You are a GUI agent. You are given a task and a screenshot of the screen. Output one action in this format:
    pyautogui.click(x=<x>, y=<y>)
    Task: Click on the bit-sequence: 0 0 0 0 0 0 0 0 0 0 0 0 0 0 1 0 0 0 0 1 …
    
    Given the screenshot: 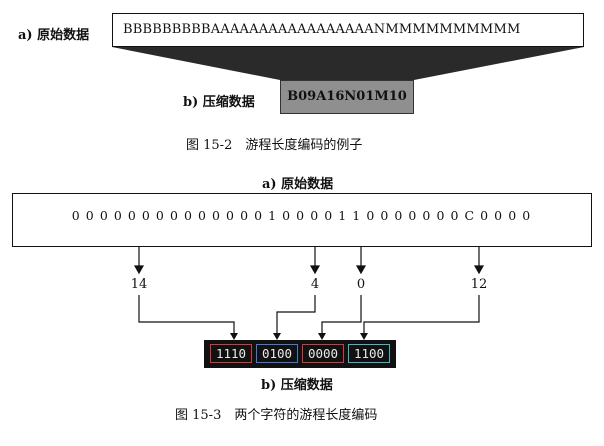 What is the action you would take?
    pyautogui.click(x=301, y=215)
    